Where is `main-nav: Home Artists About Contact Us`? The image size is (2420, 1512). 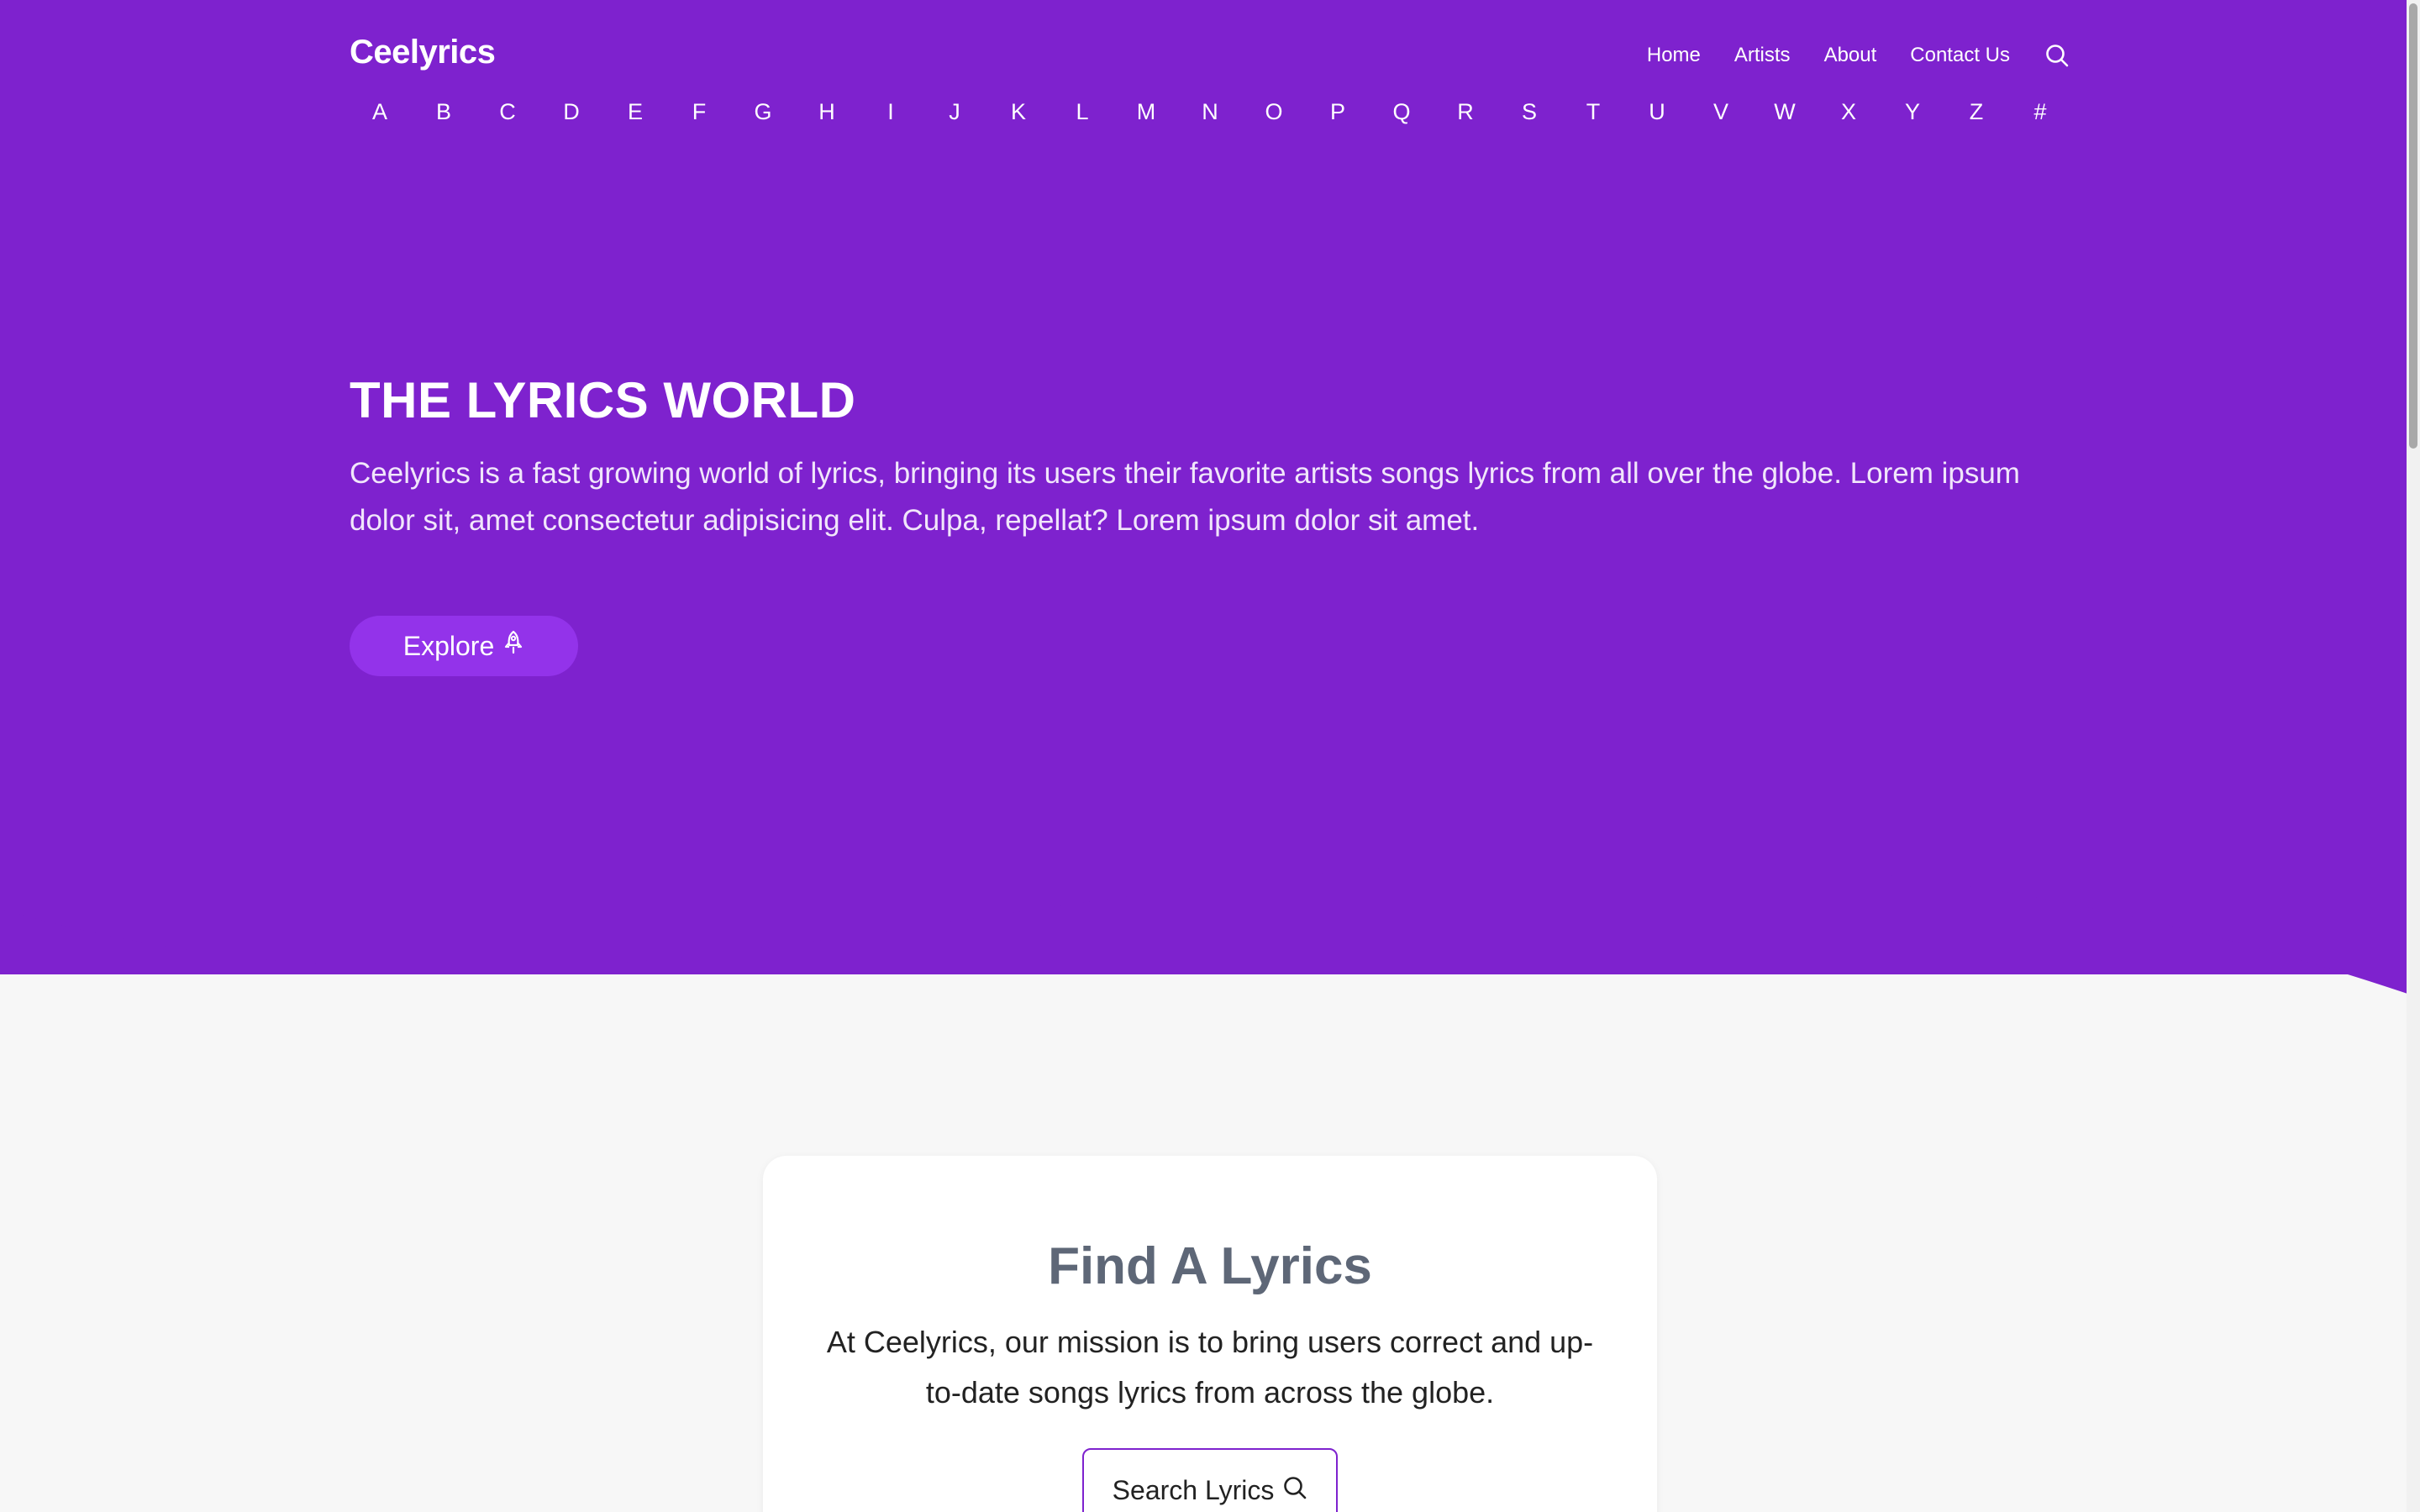
main-nav: Home Artists About Contact Us is located at coordinates (1859, 55).